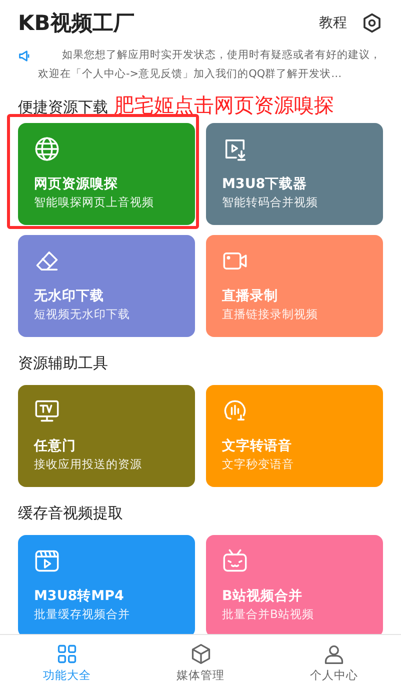 Image resolution: width=401 pixels, height=690 pixels. What do you see at coordinates (294, 286) in the screenshot?
I see `feature-card: 直播录制 直播链接录制视频` at bounding box center [294, 286].